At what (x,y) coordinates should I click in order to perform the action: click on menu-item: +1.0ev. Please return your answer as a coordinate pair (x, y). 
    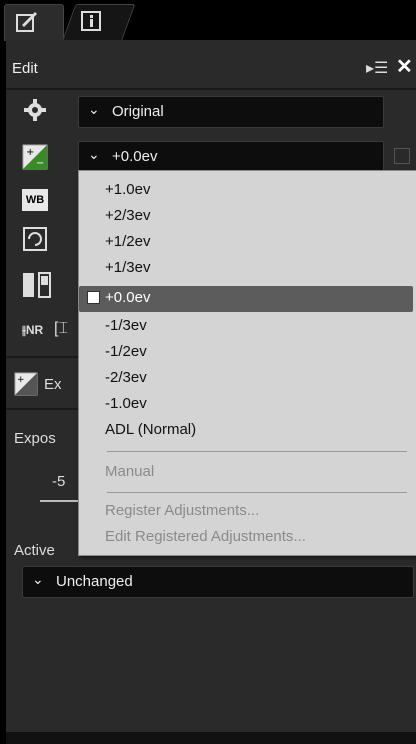
    Looking at the image, I should click on (127, 189).